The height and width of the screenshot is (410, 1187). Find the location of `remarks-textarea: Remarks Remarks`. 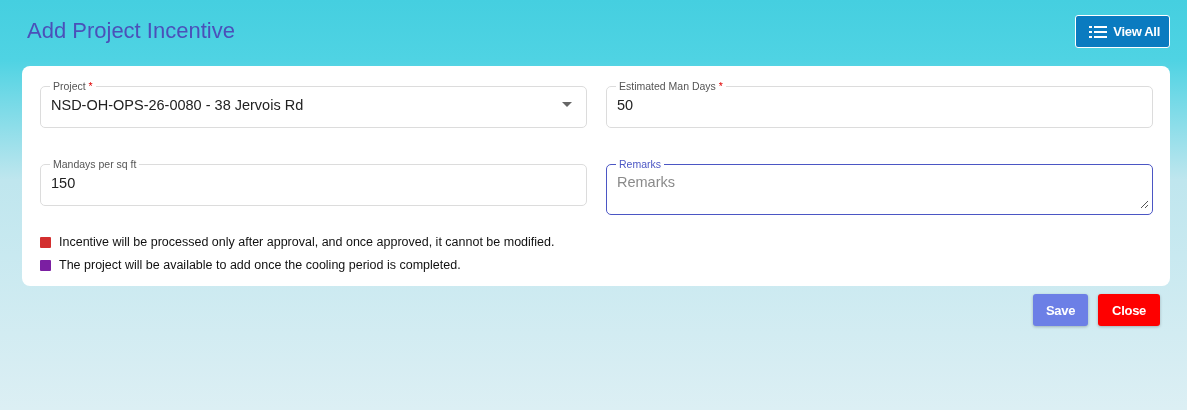

remarks-textarea: Remarks Remarks is located at coordinates (879, 186).